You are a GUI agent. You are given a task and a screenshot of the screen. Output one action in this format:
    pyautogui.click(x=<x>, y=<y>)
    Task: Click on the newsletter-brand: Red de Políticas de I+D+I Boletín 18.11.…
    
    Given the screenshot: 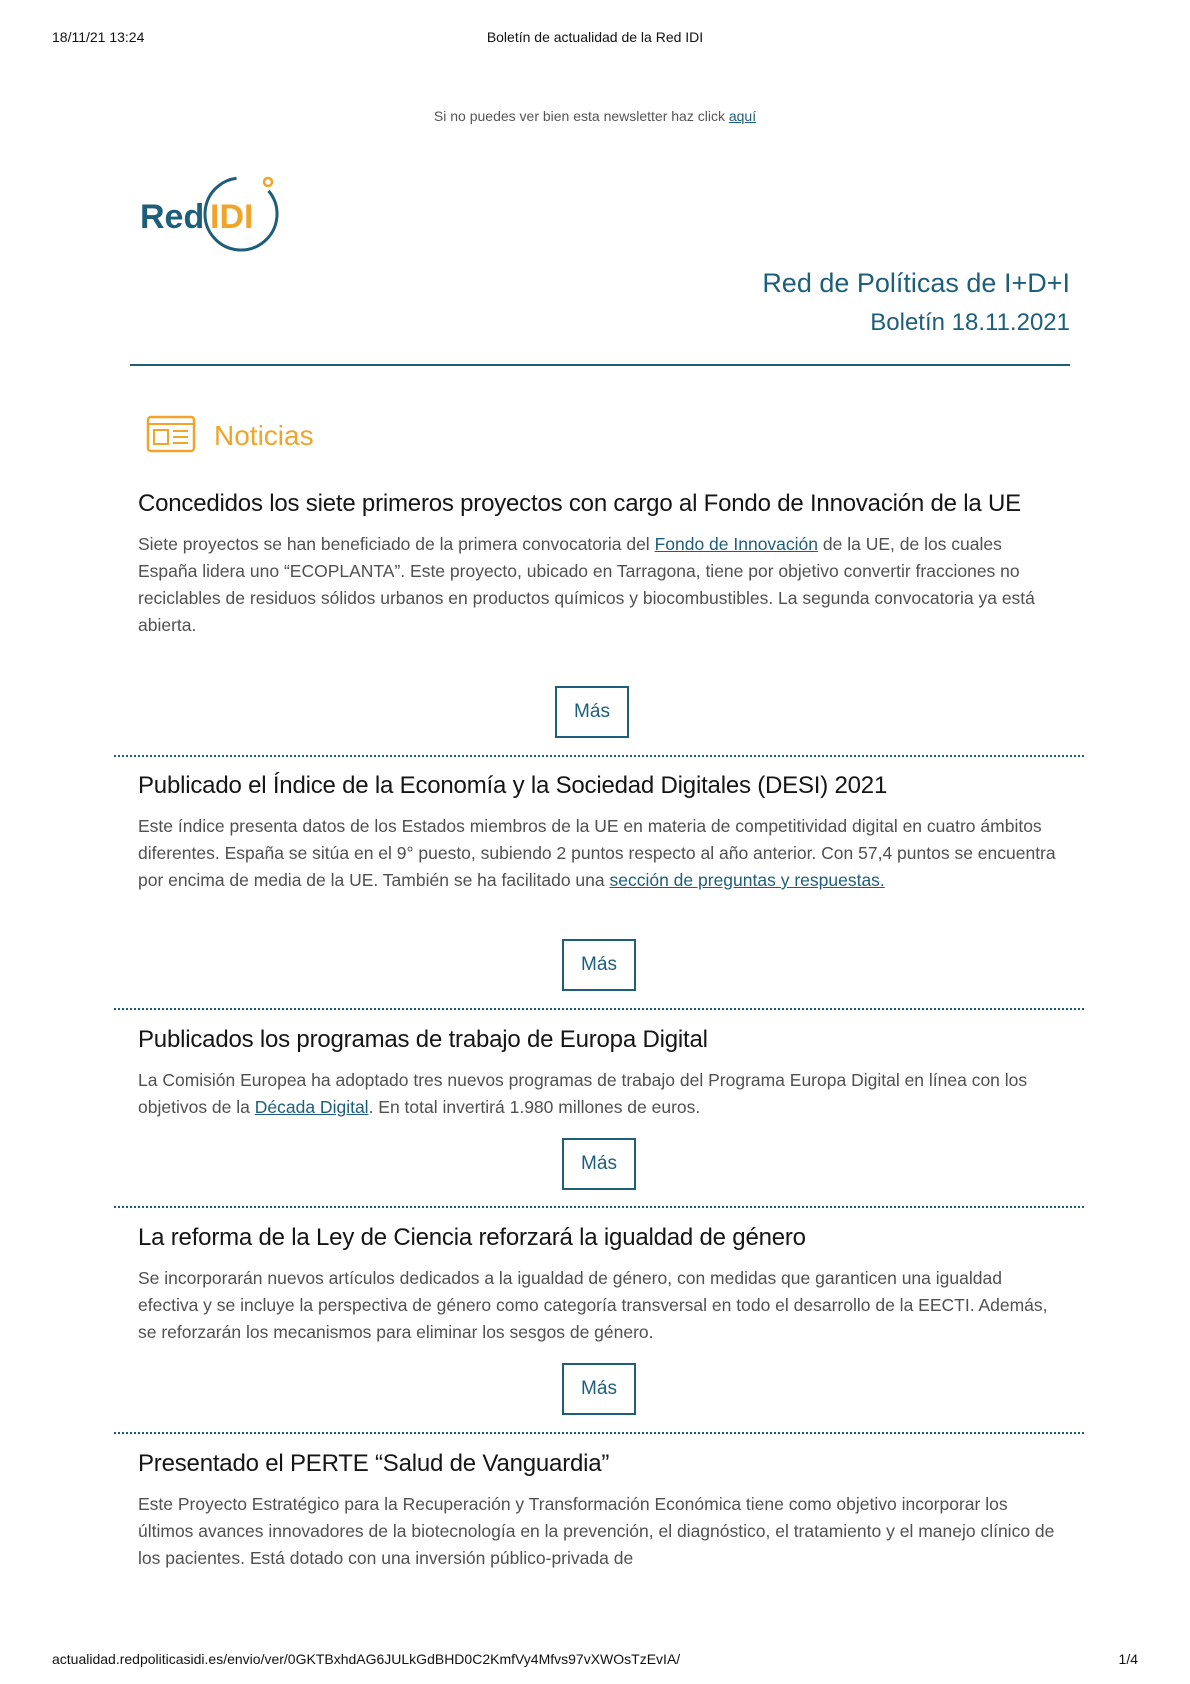 What is the action you would take?
    pyautogui.click(x=916, y=302)
    